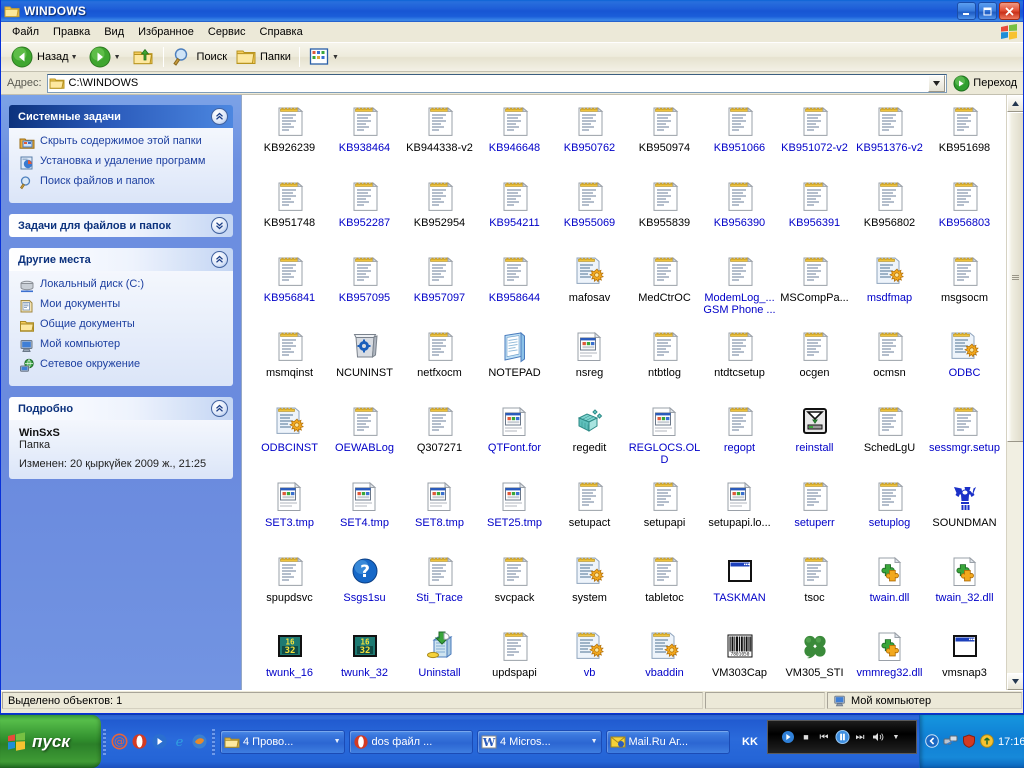 The image size is (1024, 768). What do you see at coordinates (289, 138) in the screenshot?
I see `file-item: KB926239` at bounding box center [289, 138].